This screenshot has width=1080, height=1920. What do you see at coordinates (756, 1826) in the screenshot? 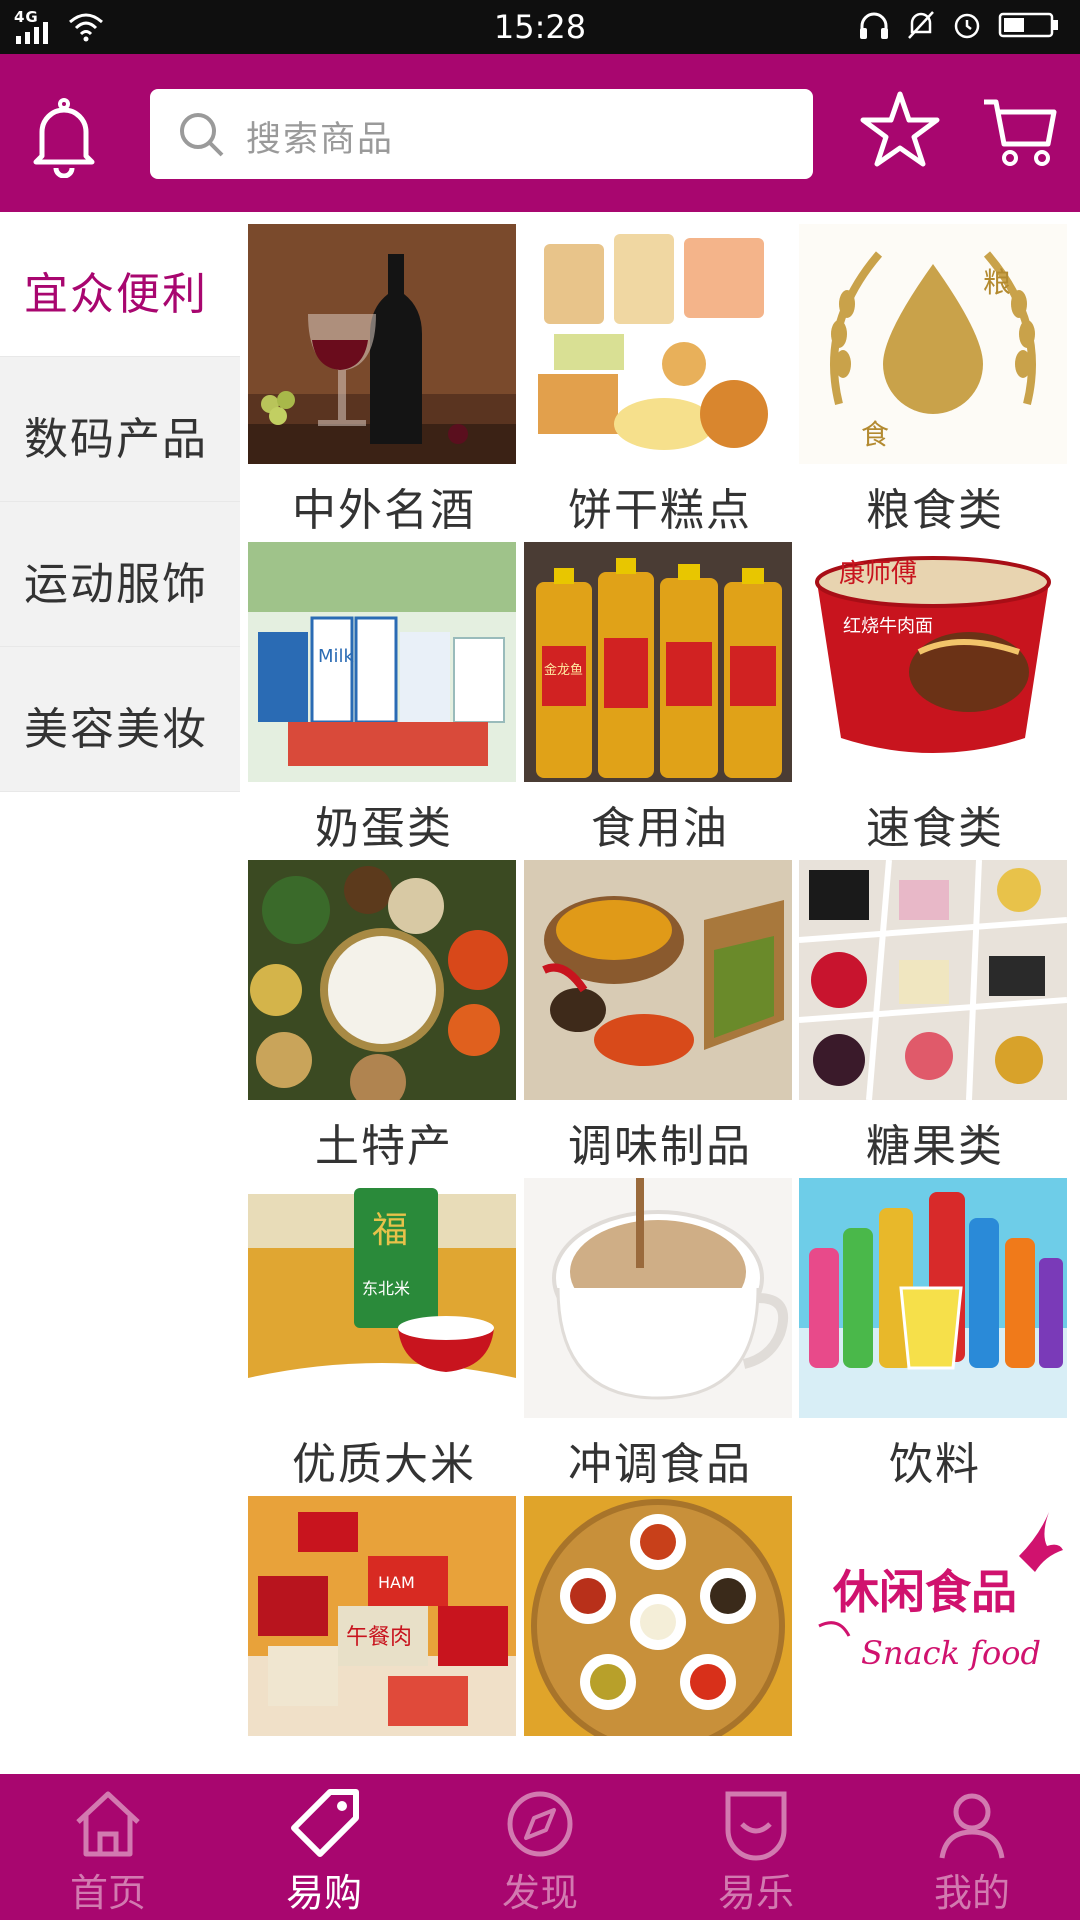
I see `smile-icon` at bounding box center [756, 1826].